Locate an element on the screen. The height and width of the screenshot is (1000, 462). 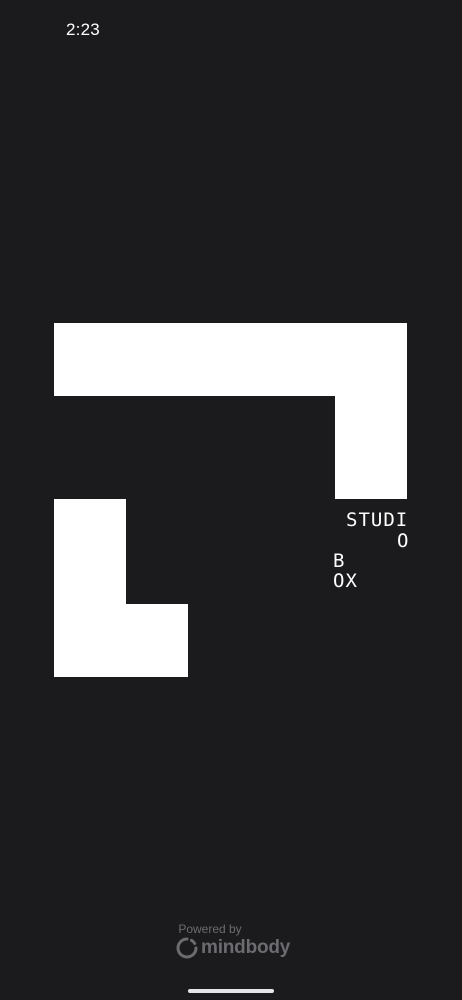
brand-wordmark-line-4: OX is located at coordinates (345, 581).